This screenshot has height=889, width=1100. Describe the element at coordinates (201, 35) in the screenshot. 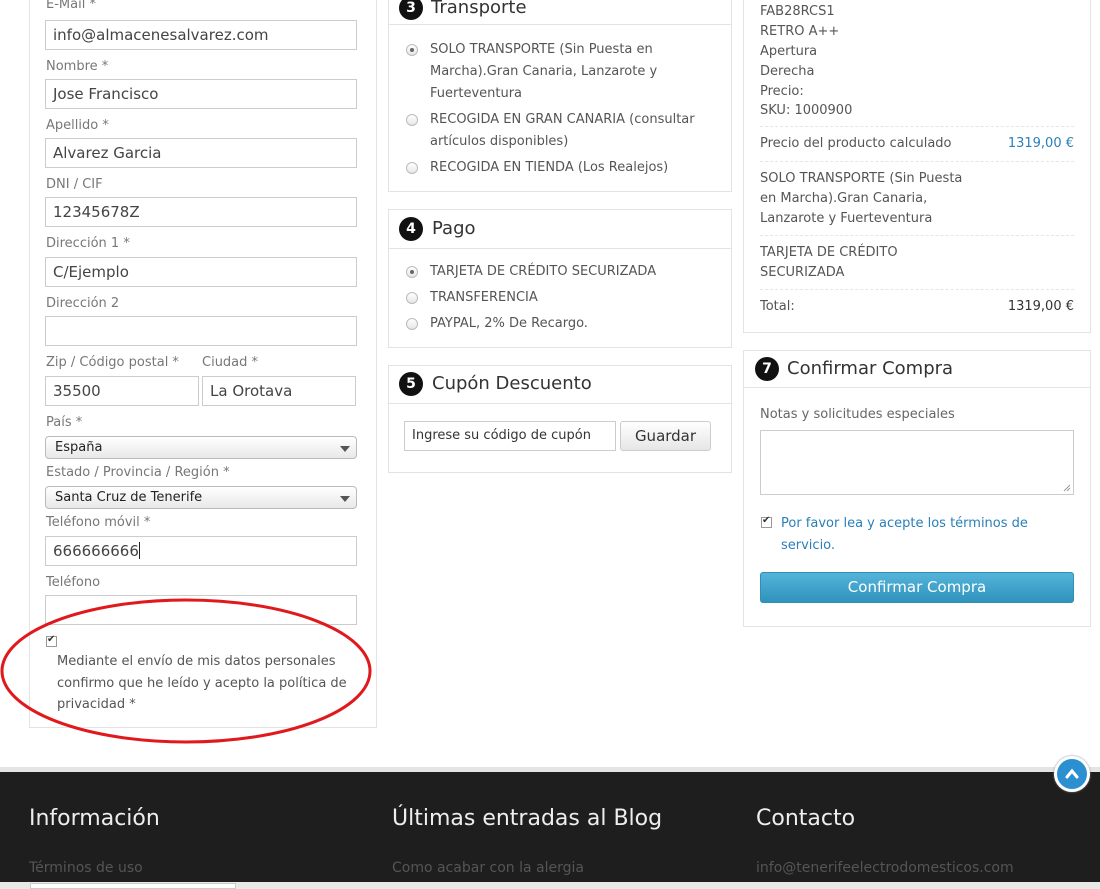

I see `email-field: info@almacenesalvarez.com` at that location.